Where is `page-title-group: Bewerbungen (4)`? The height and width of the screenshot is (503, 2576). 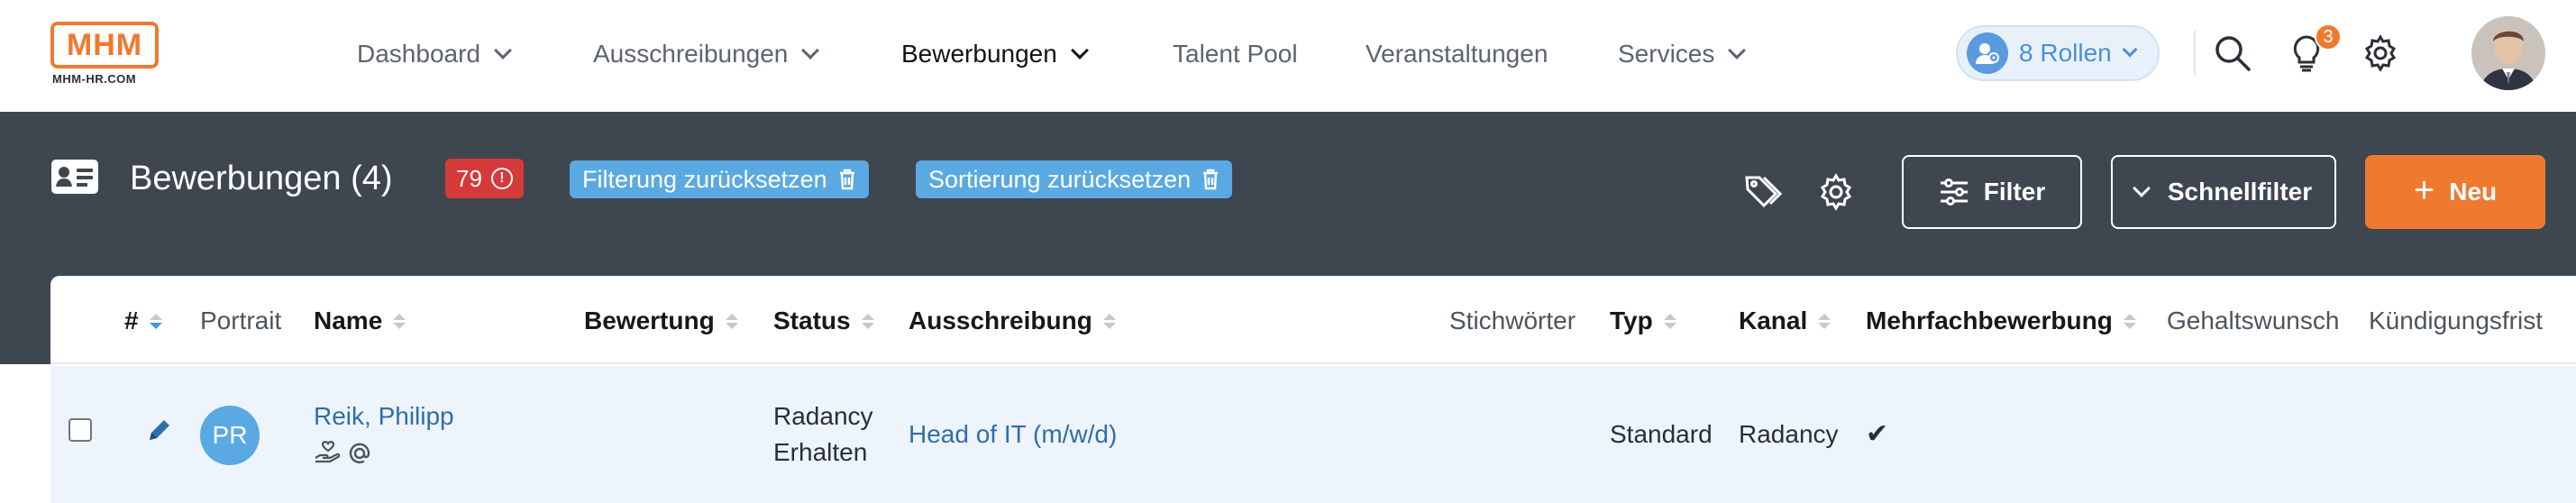
page-title-group: Bewerbungen (4) is located at coordinates (221, 178).